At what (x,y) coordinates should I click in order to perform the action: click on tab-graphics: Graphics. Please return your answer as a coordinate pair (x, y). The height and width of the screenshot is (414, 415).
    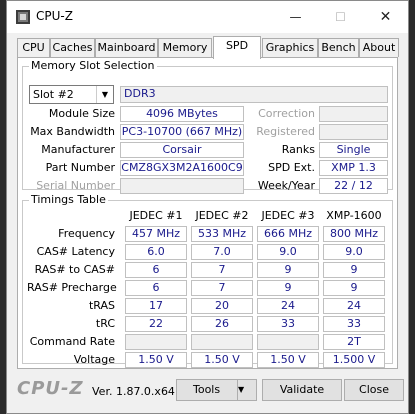
    Looking at the image, I should click on (290, 47).